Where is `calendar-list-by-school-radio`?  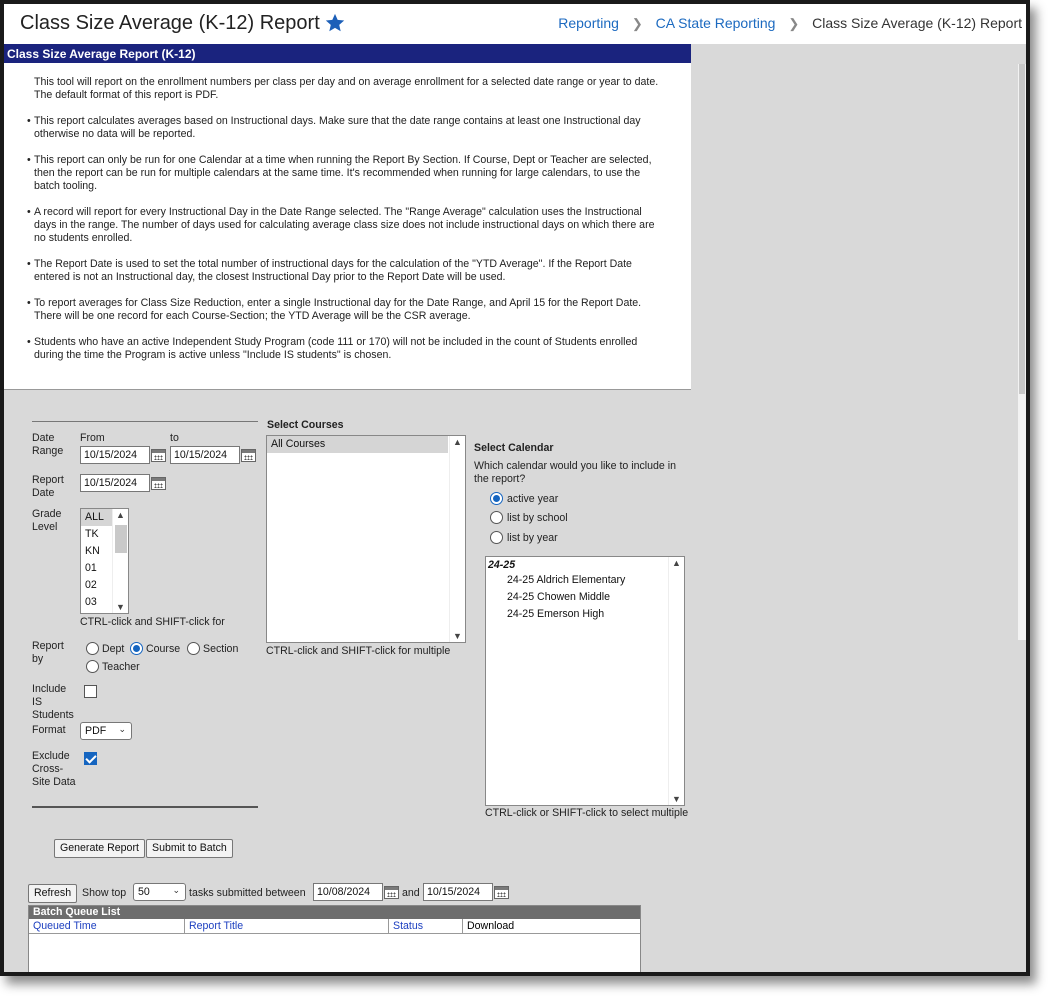
calendar-list-by-school-radio is located at coordinates (496, 517).